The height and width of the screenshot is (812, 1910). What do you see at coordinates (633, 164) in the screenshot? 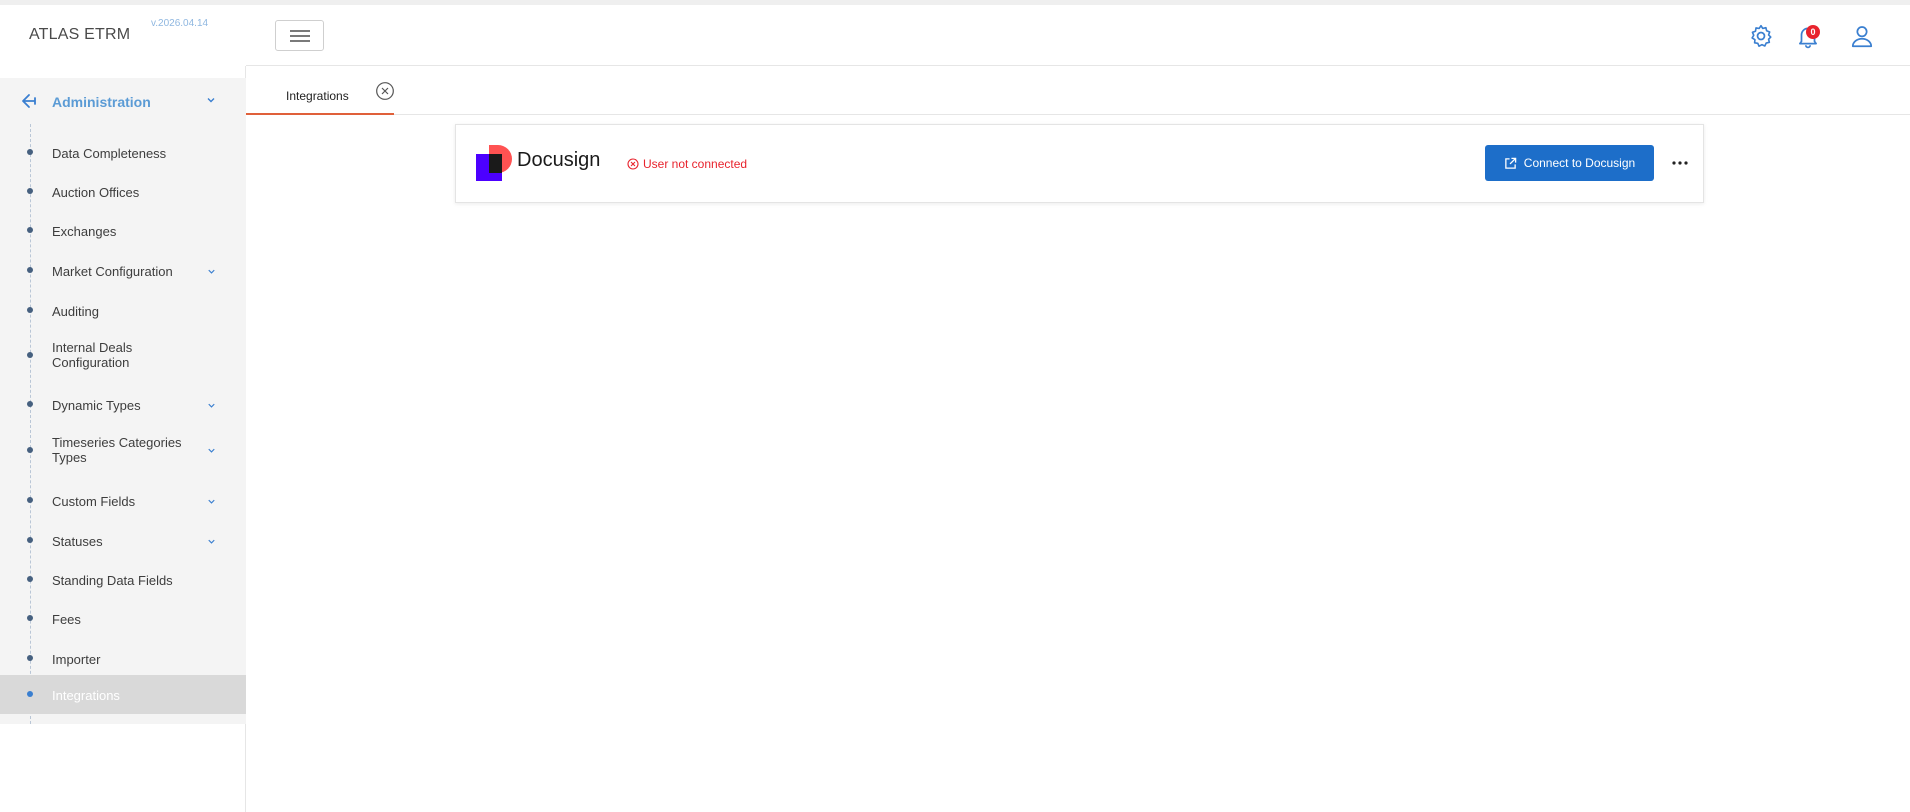
I see `error-circle-icon` at bounding box center [633, 164].